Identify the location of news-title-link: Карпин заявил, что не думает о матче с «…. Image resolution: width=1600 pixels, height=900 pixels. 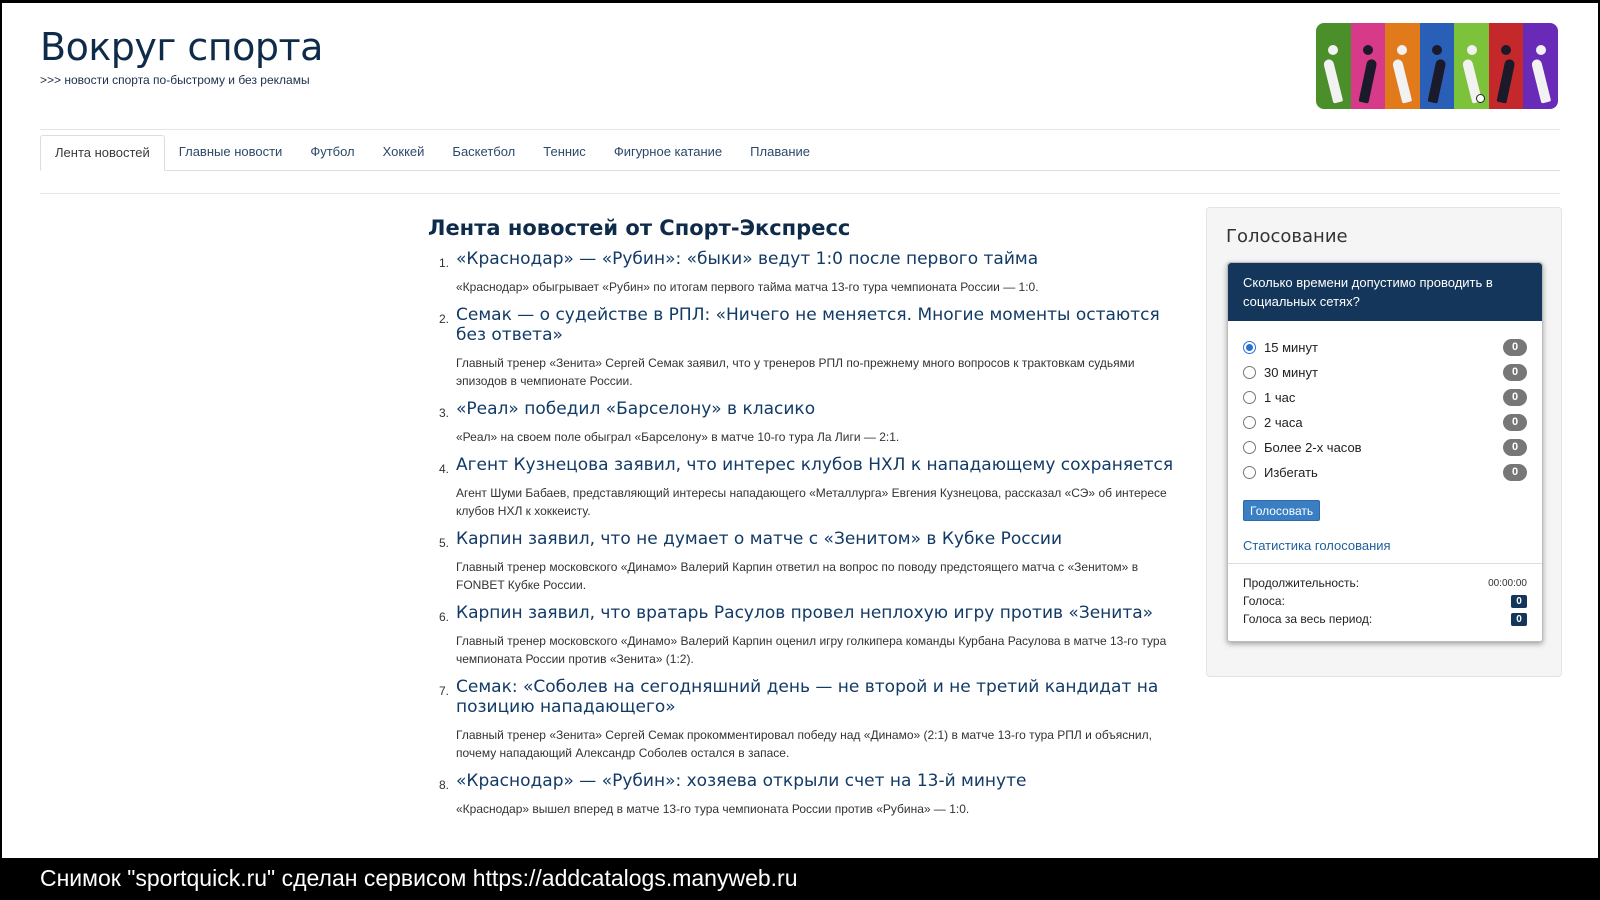
(817, 539).